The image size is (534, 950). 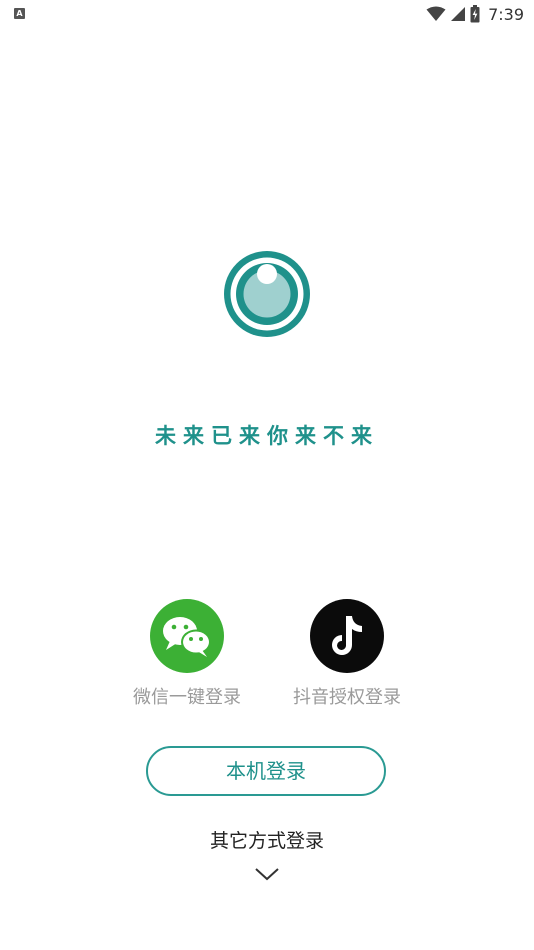 What do you see at coordinates (267, 14) in the screenshot?
I see `status-bar: A 7:39` at bounding box center [267, 14].